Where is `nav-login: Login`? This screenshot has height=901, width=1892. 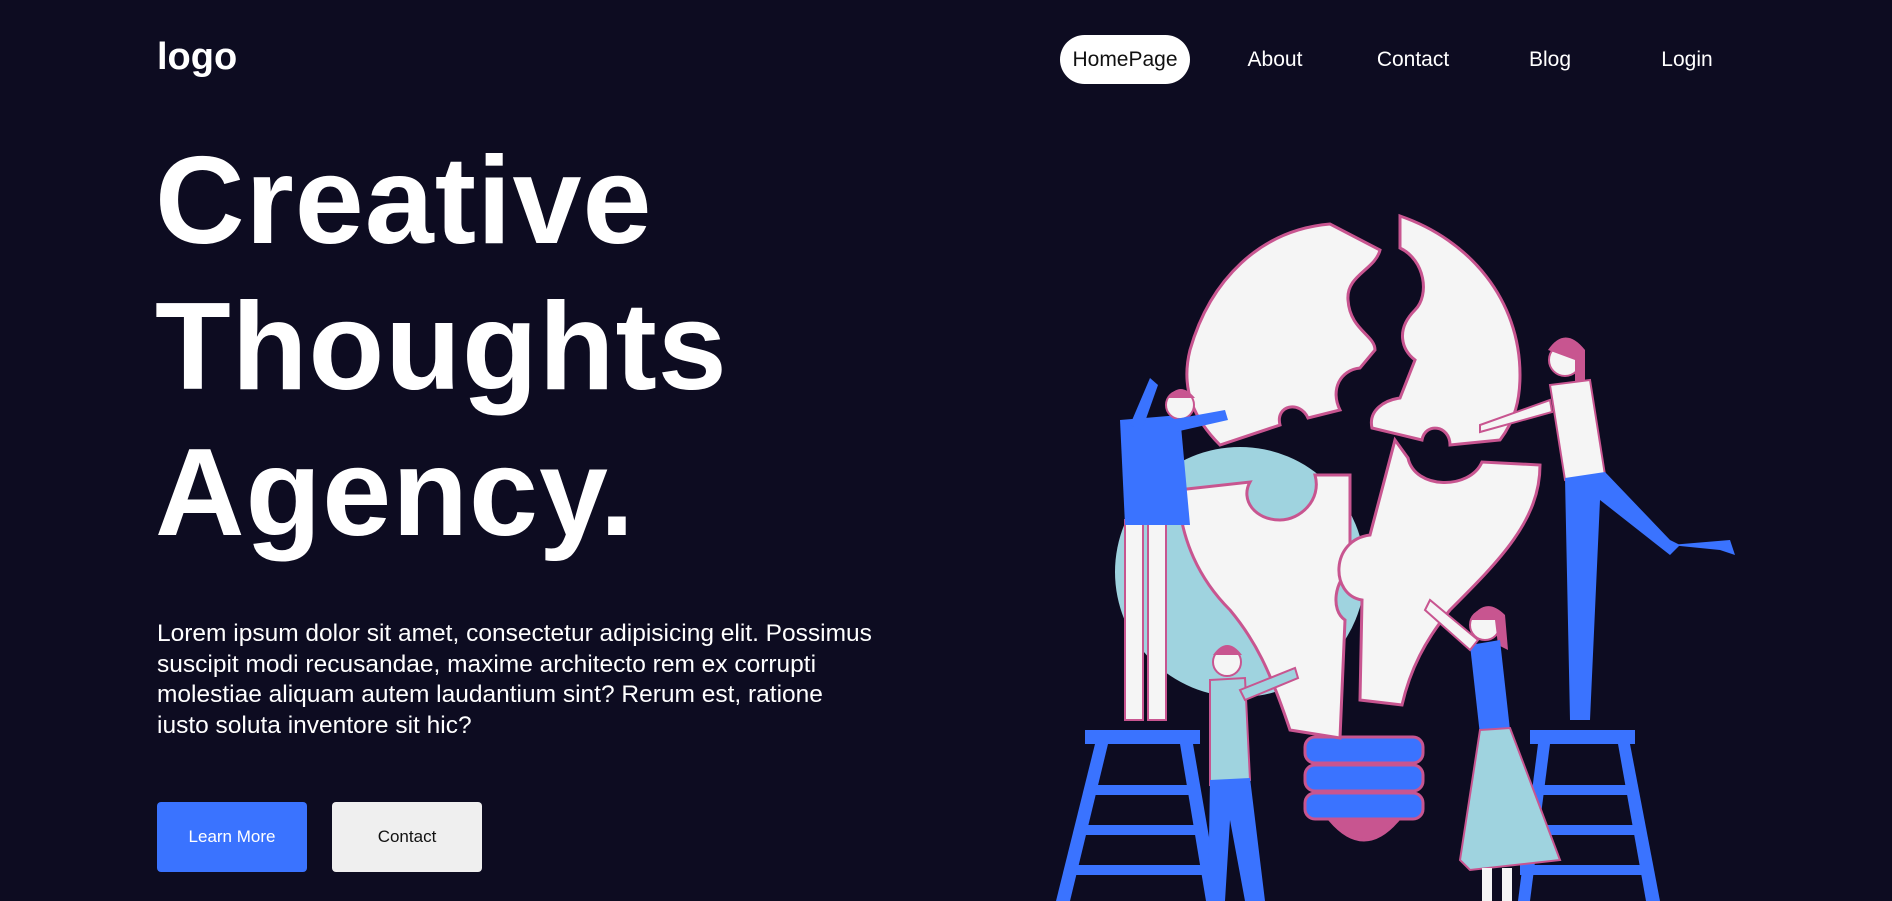
nav-login: Login is located at coordinates (1687, 59).